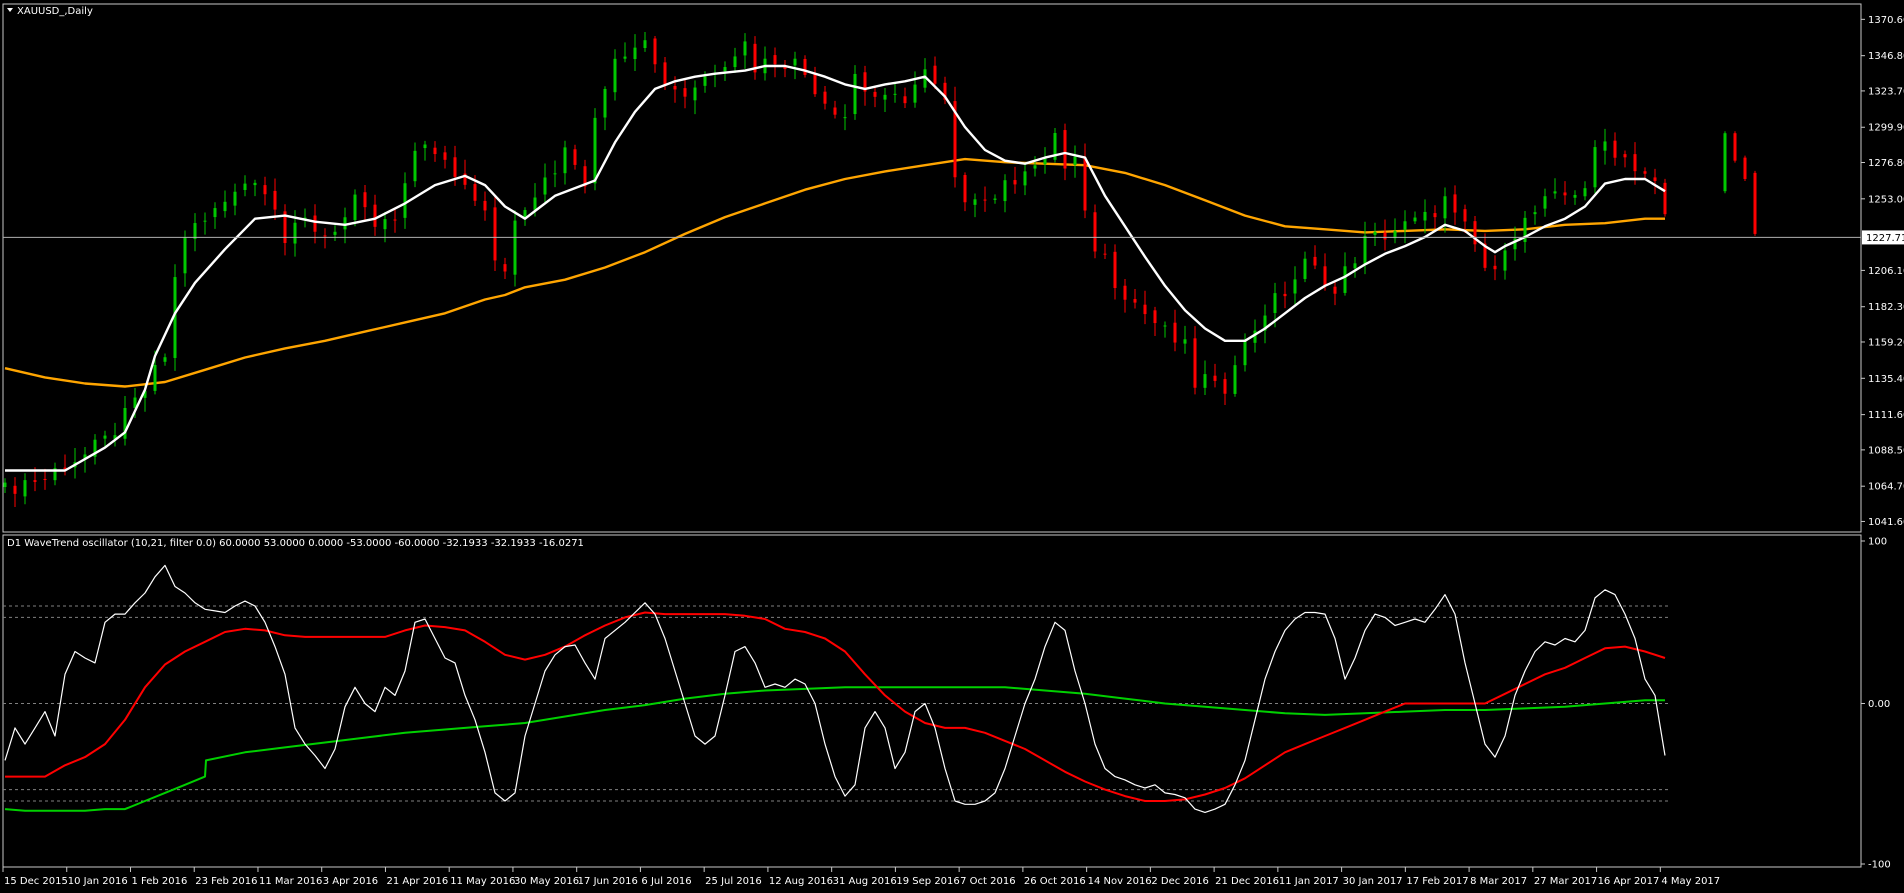 The height and width of the screenshot is (893, 1904). What do you see at coordinates (1886, 307) in the screenshot?
I see `price-tick-label: 1182.30` at bounding box center [1886, 307].